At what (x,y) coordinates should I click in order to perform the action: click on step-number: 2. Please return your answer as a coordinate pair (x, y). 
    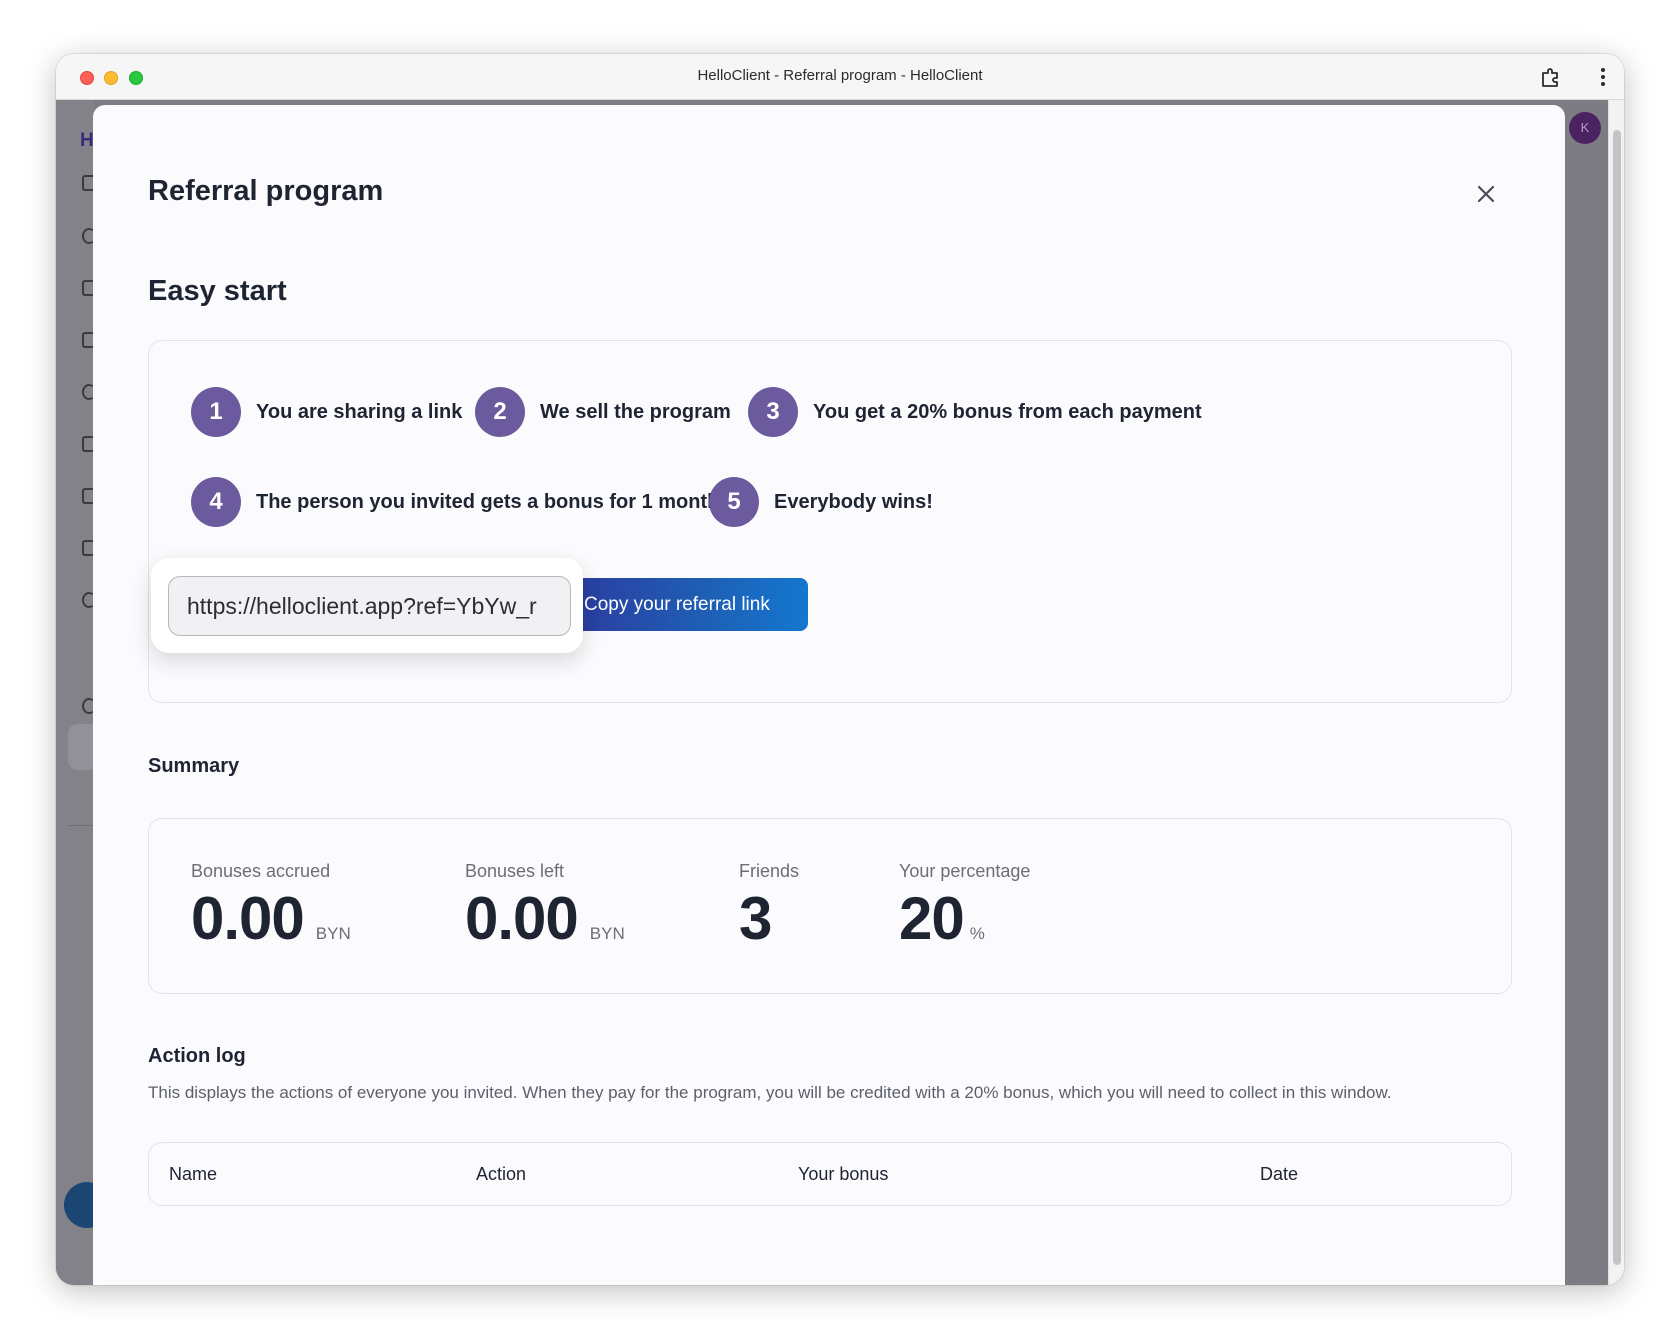
    Looking at the image, I should click on (500, 412).